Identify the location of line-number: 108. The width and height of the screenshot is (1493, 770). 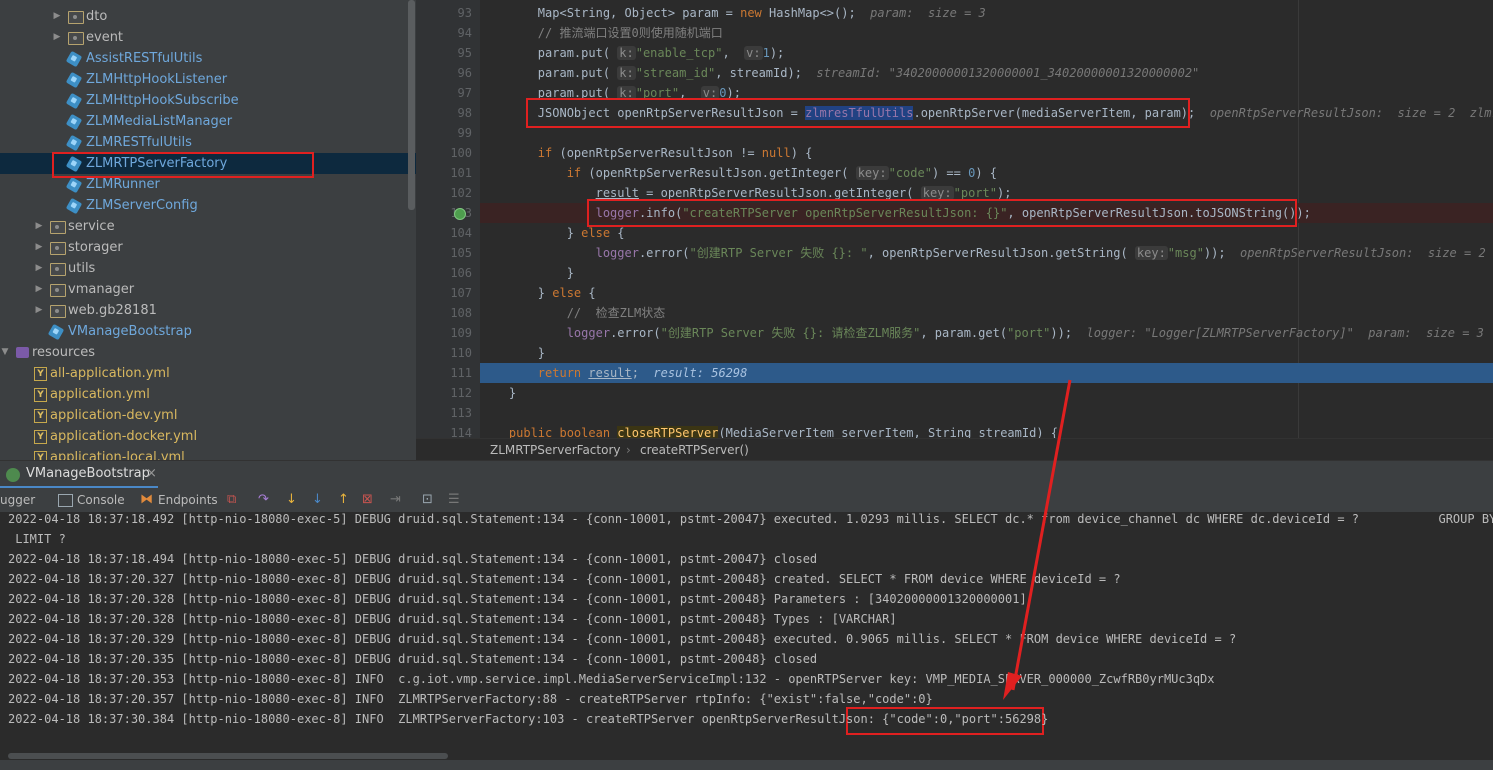
(461, 313).